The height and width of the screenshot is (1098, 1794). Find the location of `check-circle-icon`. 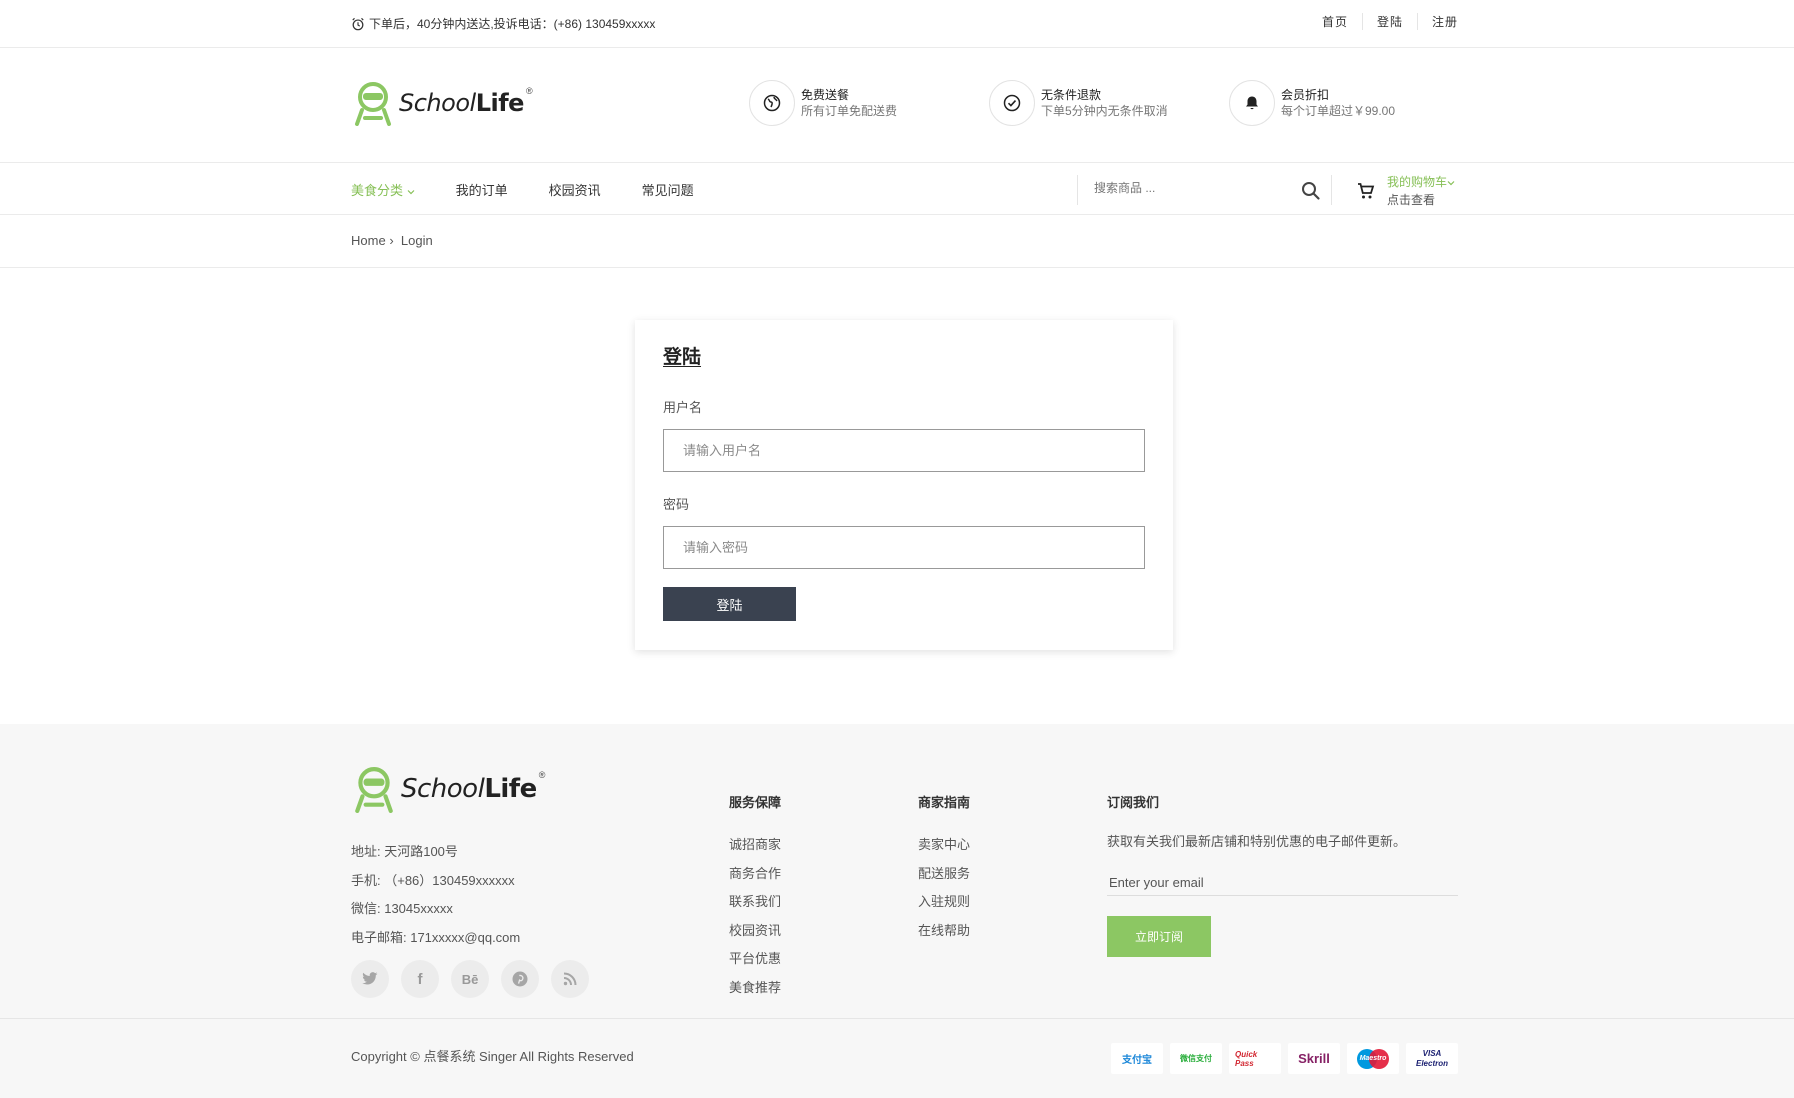

check-circle-icon is located at coordinates (1012, 103).